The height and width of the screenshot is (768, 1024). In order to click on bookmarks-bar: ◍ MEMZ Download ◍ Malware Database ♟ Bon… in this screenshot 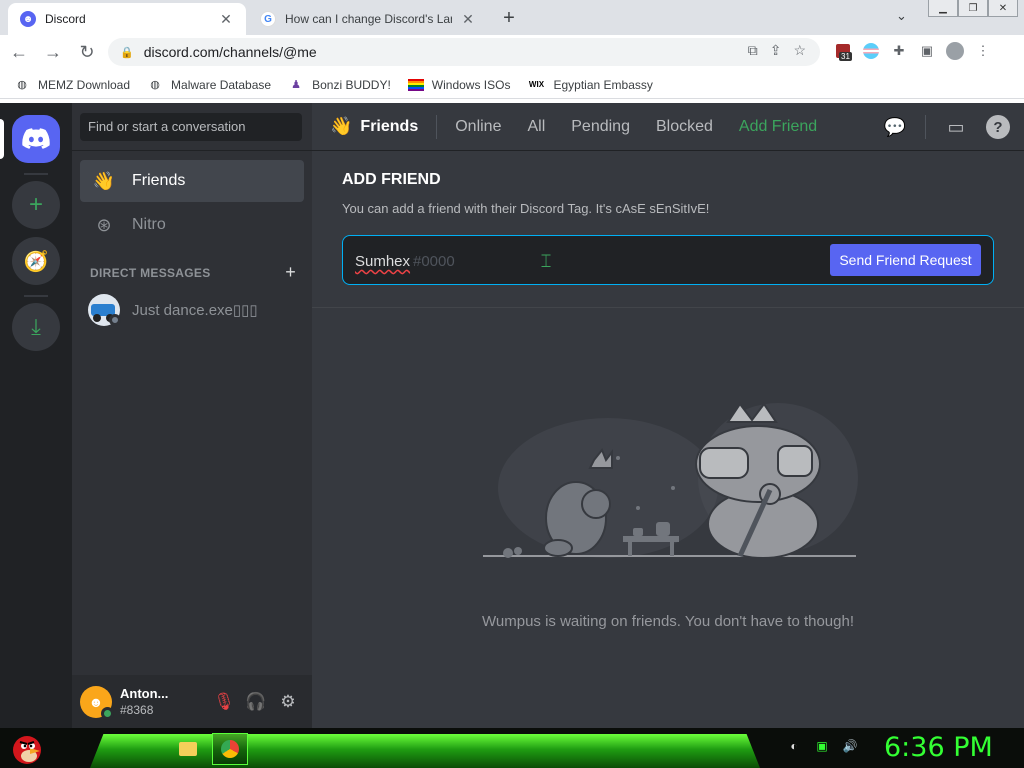, I will do `click(512, 85)`.